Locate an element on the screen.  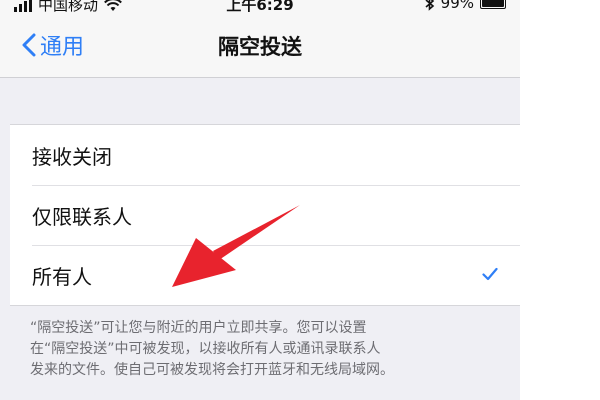
status-right: 99% is located at coordinates (465, 6).